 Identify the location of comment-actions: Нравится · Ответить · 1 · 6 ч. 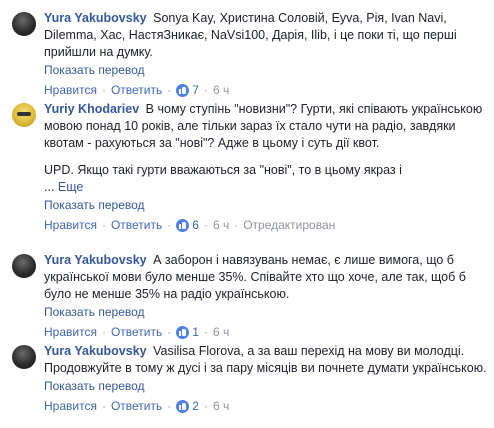
(267, 332).